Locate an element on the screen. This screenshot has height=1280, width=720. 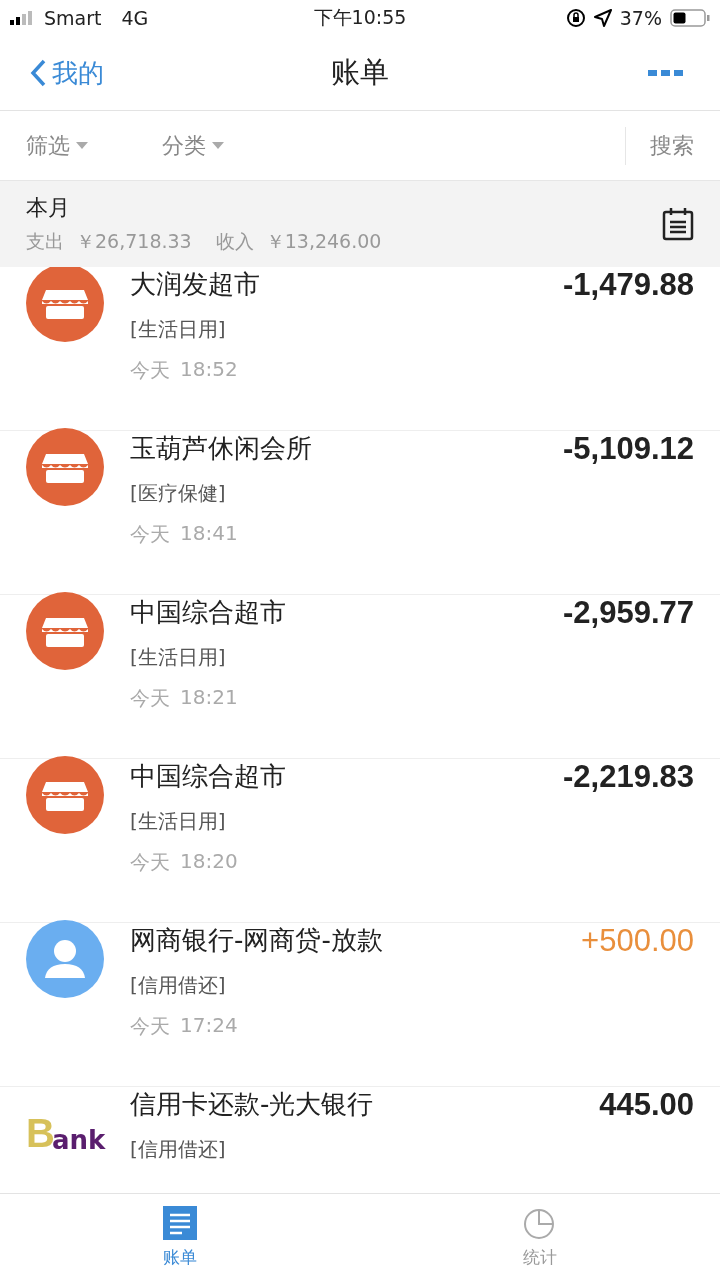
page-title: 账单 is located at coordinates (360, 72).